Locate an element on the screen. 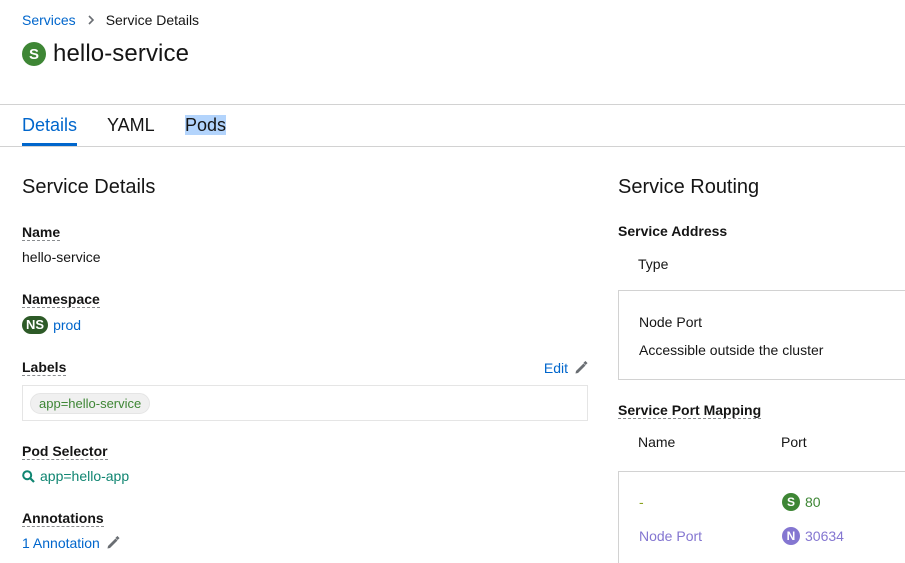  pod-selector-link: app=hello-app is located at coordinates (75, 476).